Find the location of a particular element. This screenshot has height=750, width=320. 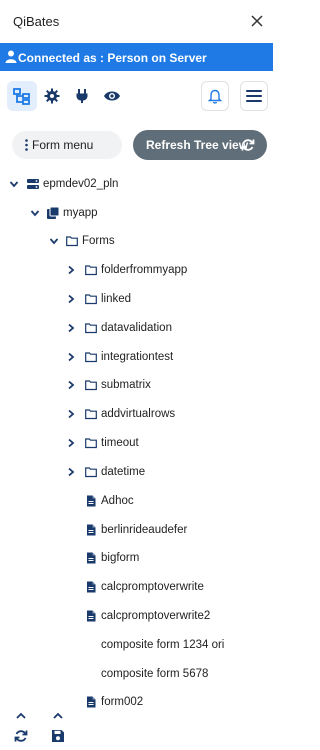

tree-node-label: berlinrideaudefer is located at coordinates (144, 530).